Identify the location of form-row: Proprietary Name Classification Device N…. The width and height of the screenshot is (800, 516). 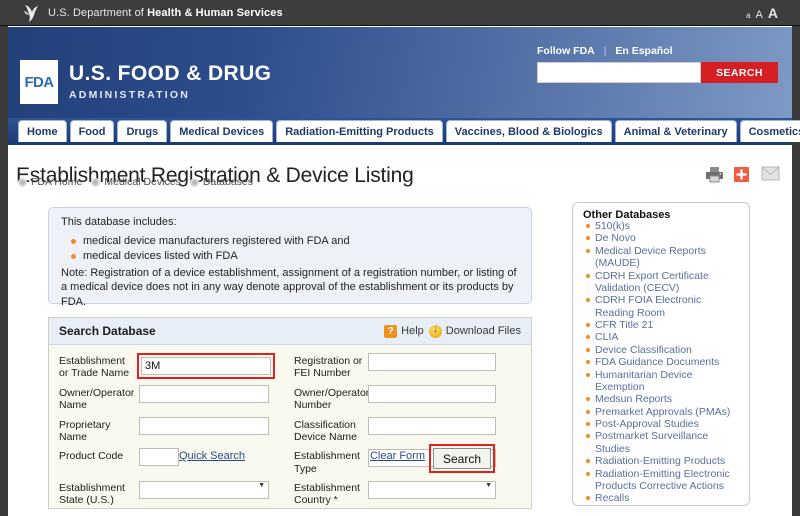
(290, 430).